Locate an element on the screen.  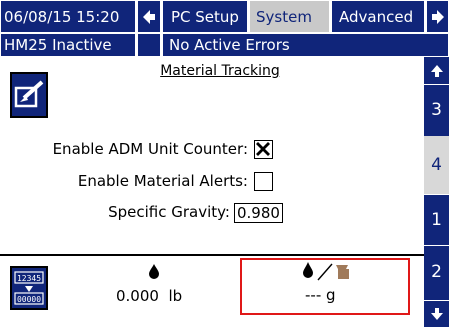
tab-advanced: Advanced is located at coordinates (378, 16).